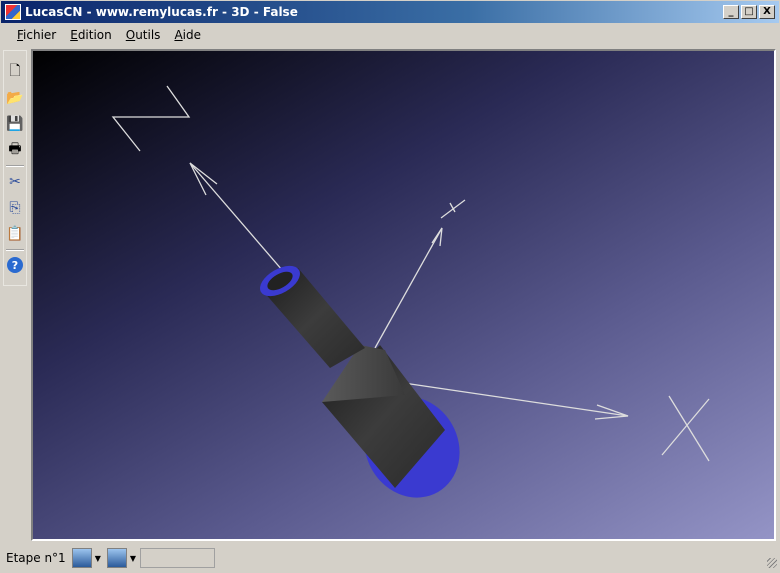 The width and height of the screenshot is (780, 573). Describe the element at coordinates (143, 35) in the screenshot. I see `menu-outils: Outils` at that location.